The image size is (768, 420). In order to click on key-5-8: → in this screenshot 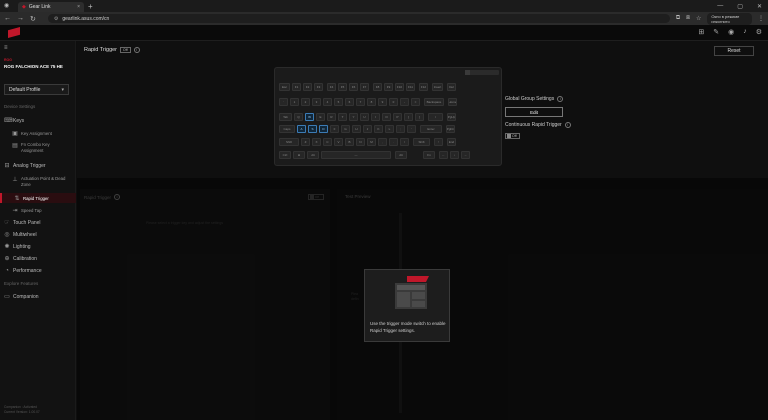, I will do `click(465, 155)`.